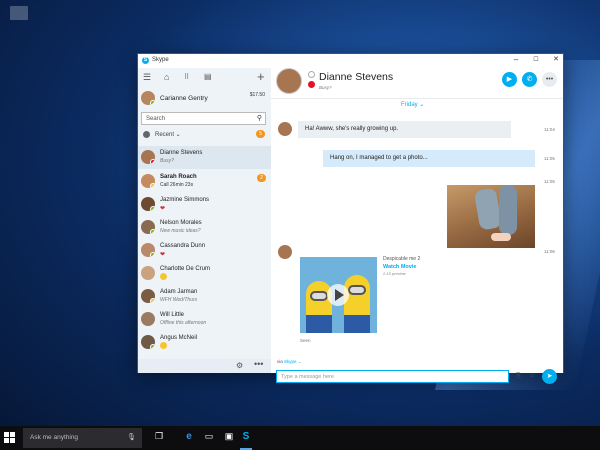 The height and width of the screenshot is (450, 600). I want to click on desktop-icon, so click(19, 13).